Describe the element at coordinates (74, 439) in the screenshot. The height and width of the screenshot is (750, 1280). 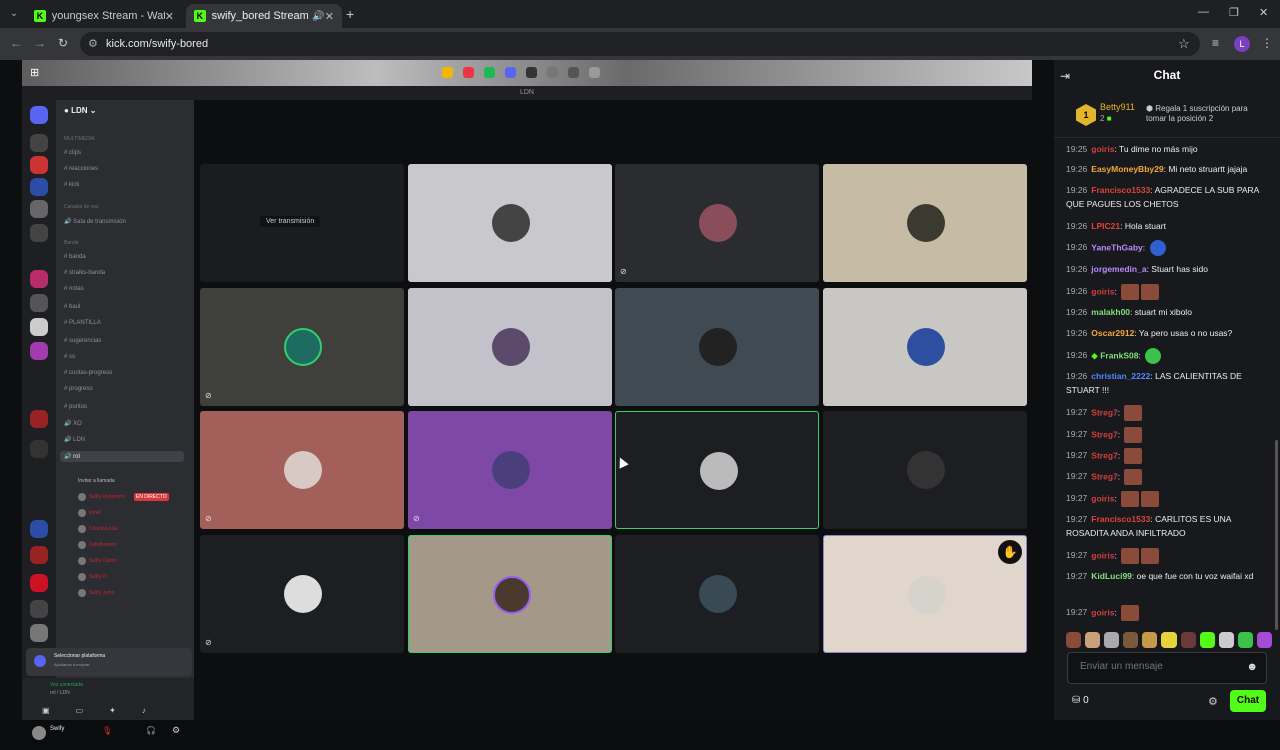
I see `channel-ldn: 🔊 LDN` at that location.